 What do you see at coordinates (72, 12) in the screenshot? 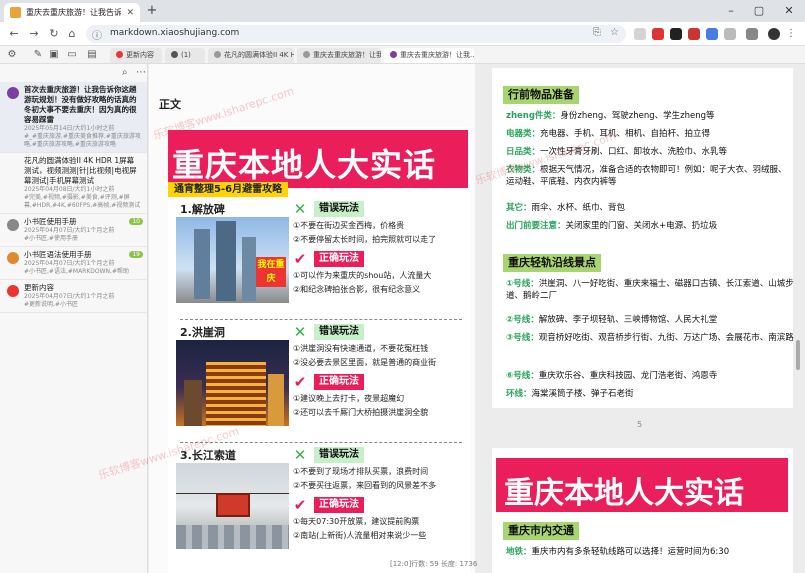
I see `browser-tab: 重庆去重庆旅游！让我告诉你口 ✕` at bounding box center [72, 12].